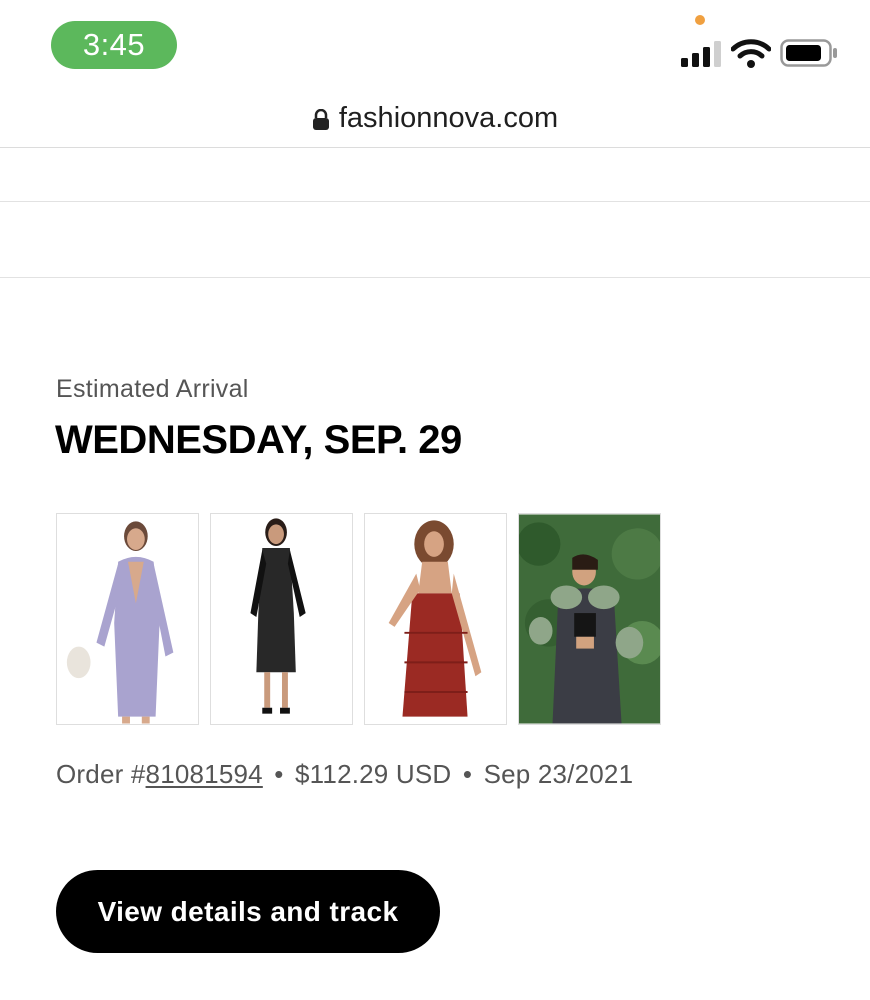 Image resolution: width=870 pixels, height=1000 pixels. I want to click on product-thumbnail-denim-jacket, so click(589, 619).